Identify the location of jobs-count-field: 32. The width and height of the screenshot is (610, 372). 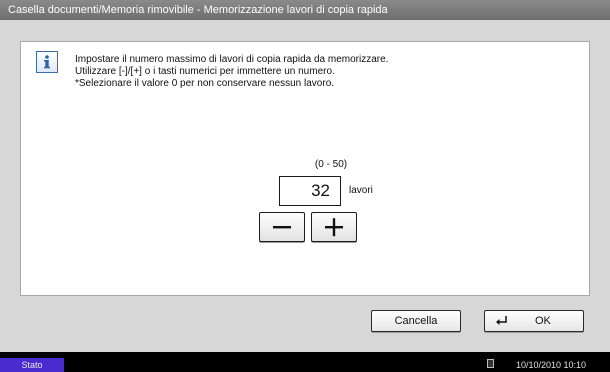
(310, 191).